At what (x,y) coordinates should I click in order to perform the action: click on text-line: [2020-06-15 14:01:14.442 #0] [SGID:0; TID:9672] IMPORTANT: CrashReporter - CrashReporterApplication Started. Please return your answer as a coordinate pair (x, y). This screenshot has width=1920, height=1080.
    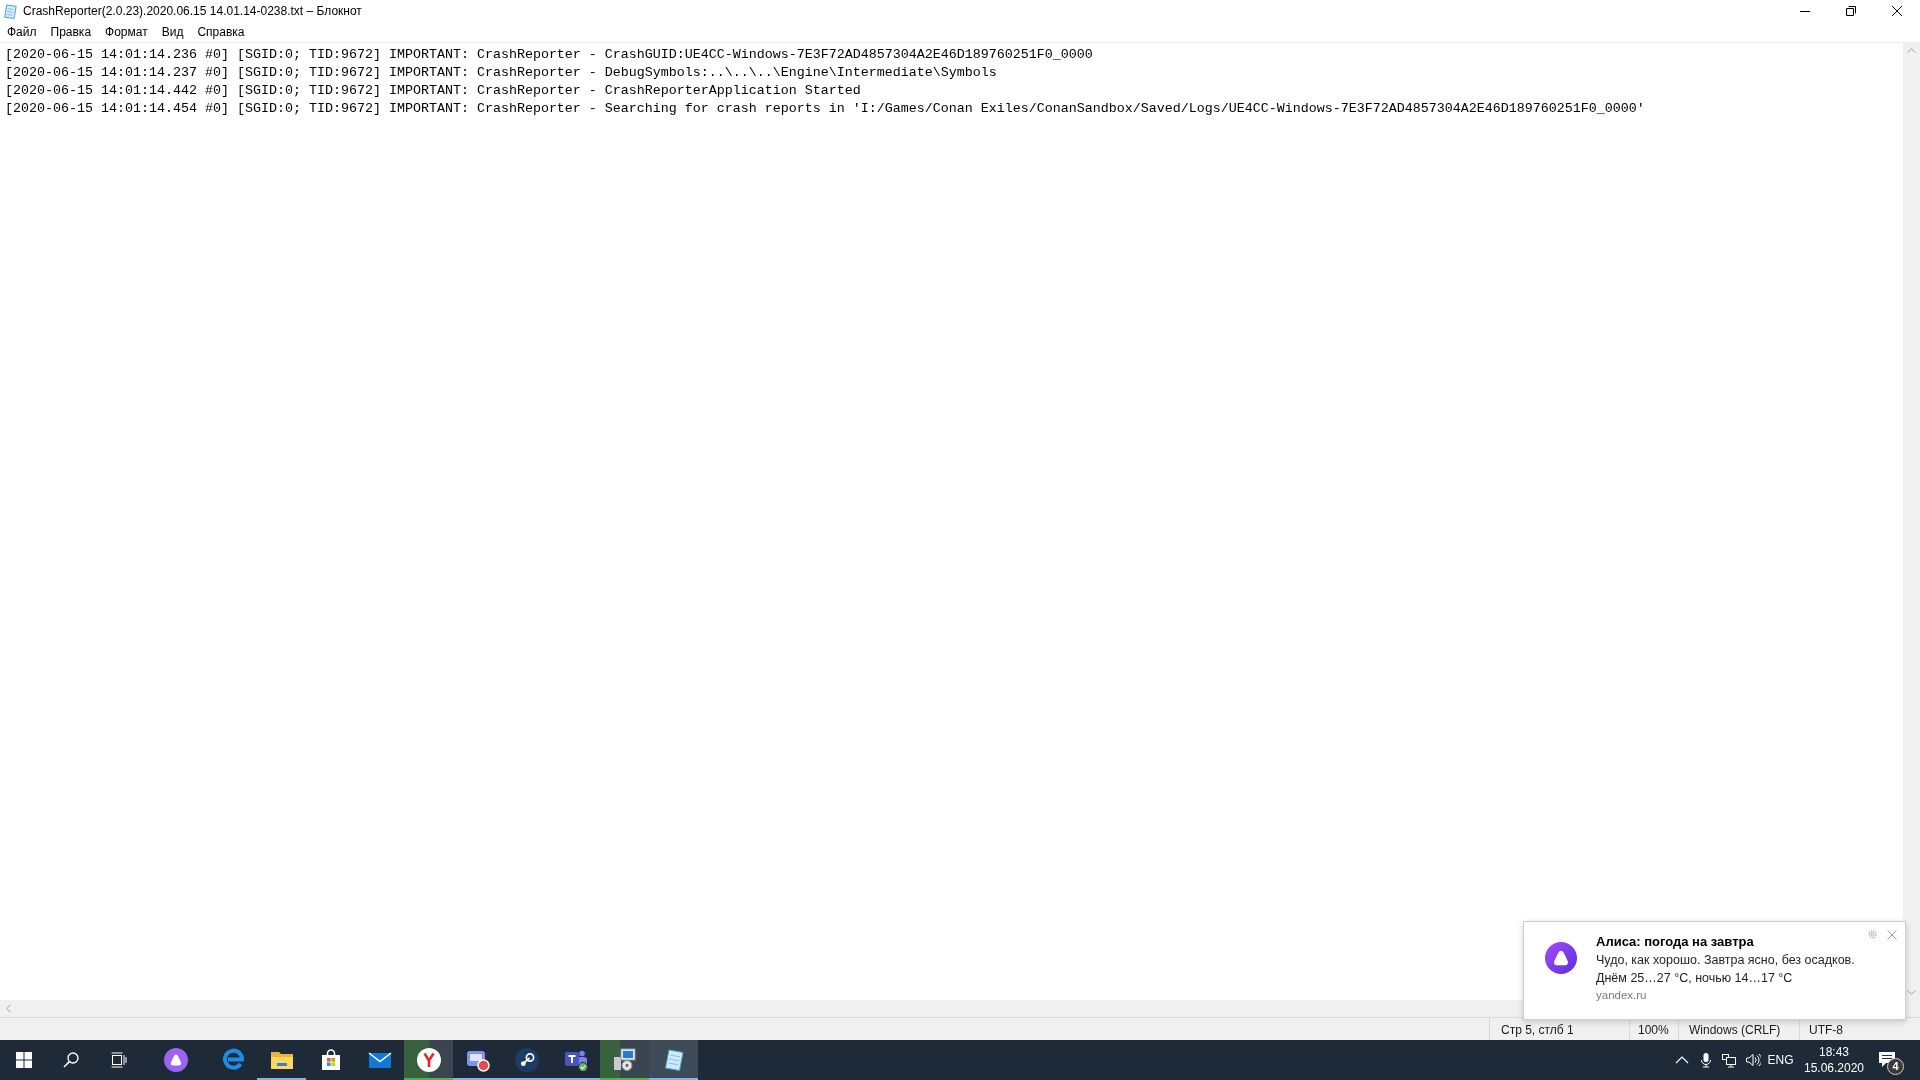
    Looking at the image, I should click on (433, 91).